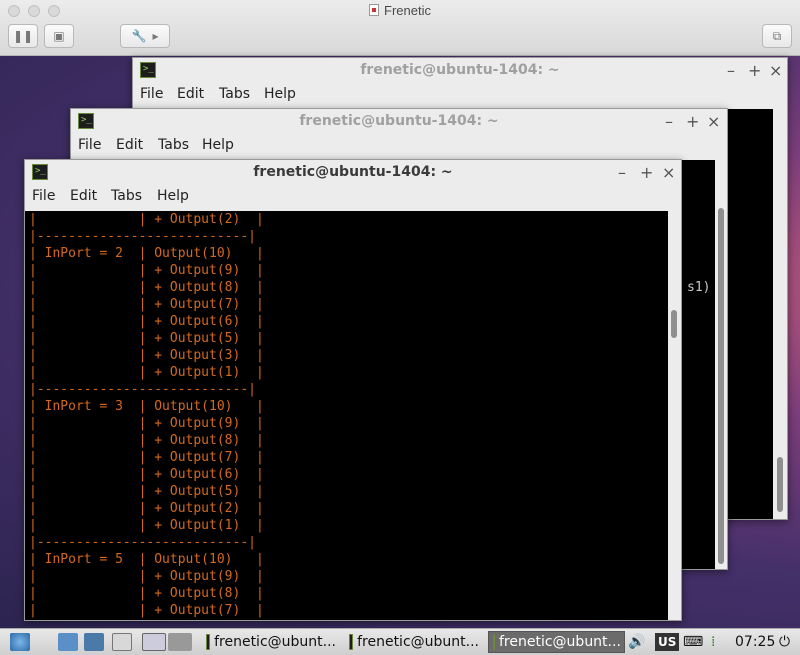  I want to click on settings-button: 🔧 ▸, so click(145, 36).